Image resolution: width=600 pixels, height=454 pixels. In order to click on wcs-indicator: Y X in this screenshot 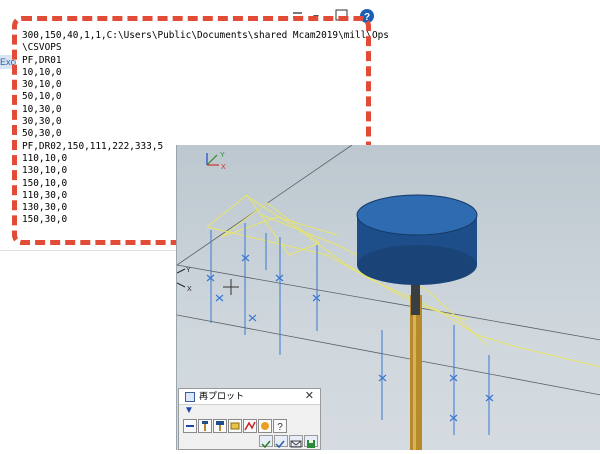, I will do `click(184, 280)`.